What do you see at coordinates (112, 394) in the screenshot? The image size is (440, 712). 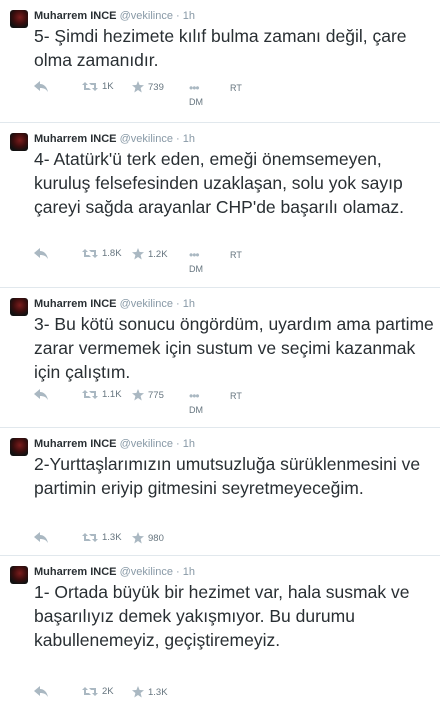 I see `retweet-count: 1.1K` at bounding box center [112, 394].